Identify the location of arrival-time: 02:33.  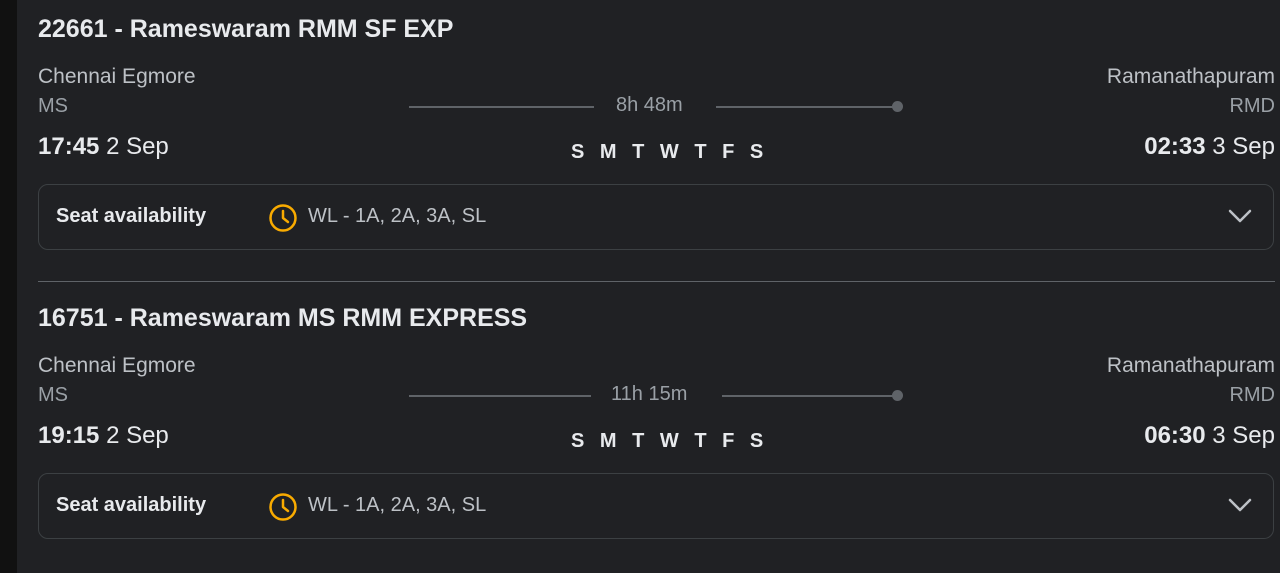
(1175, 146).